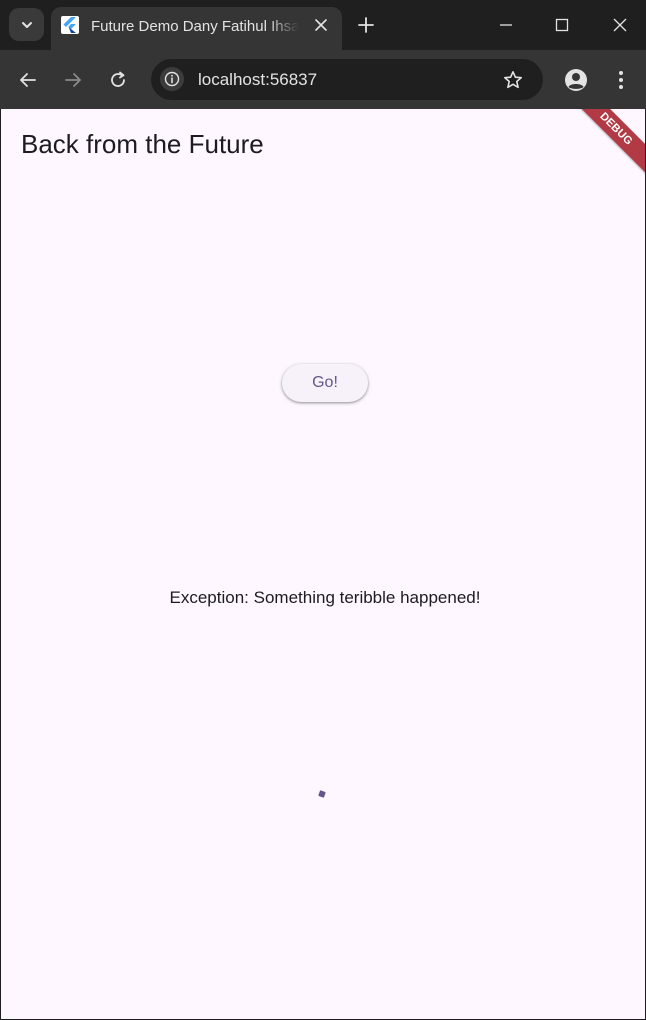 The width and height of the screenshot is (646, 1020). I want to click on maximize-button, so click(562, 25).